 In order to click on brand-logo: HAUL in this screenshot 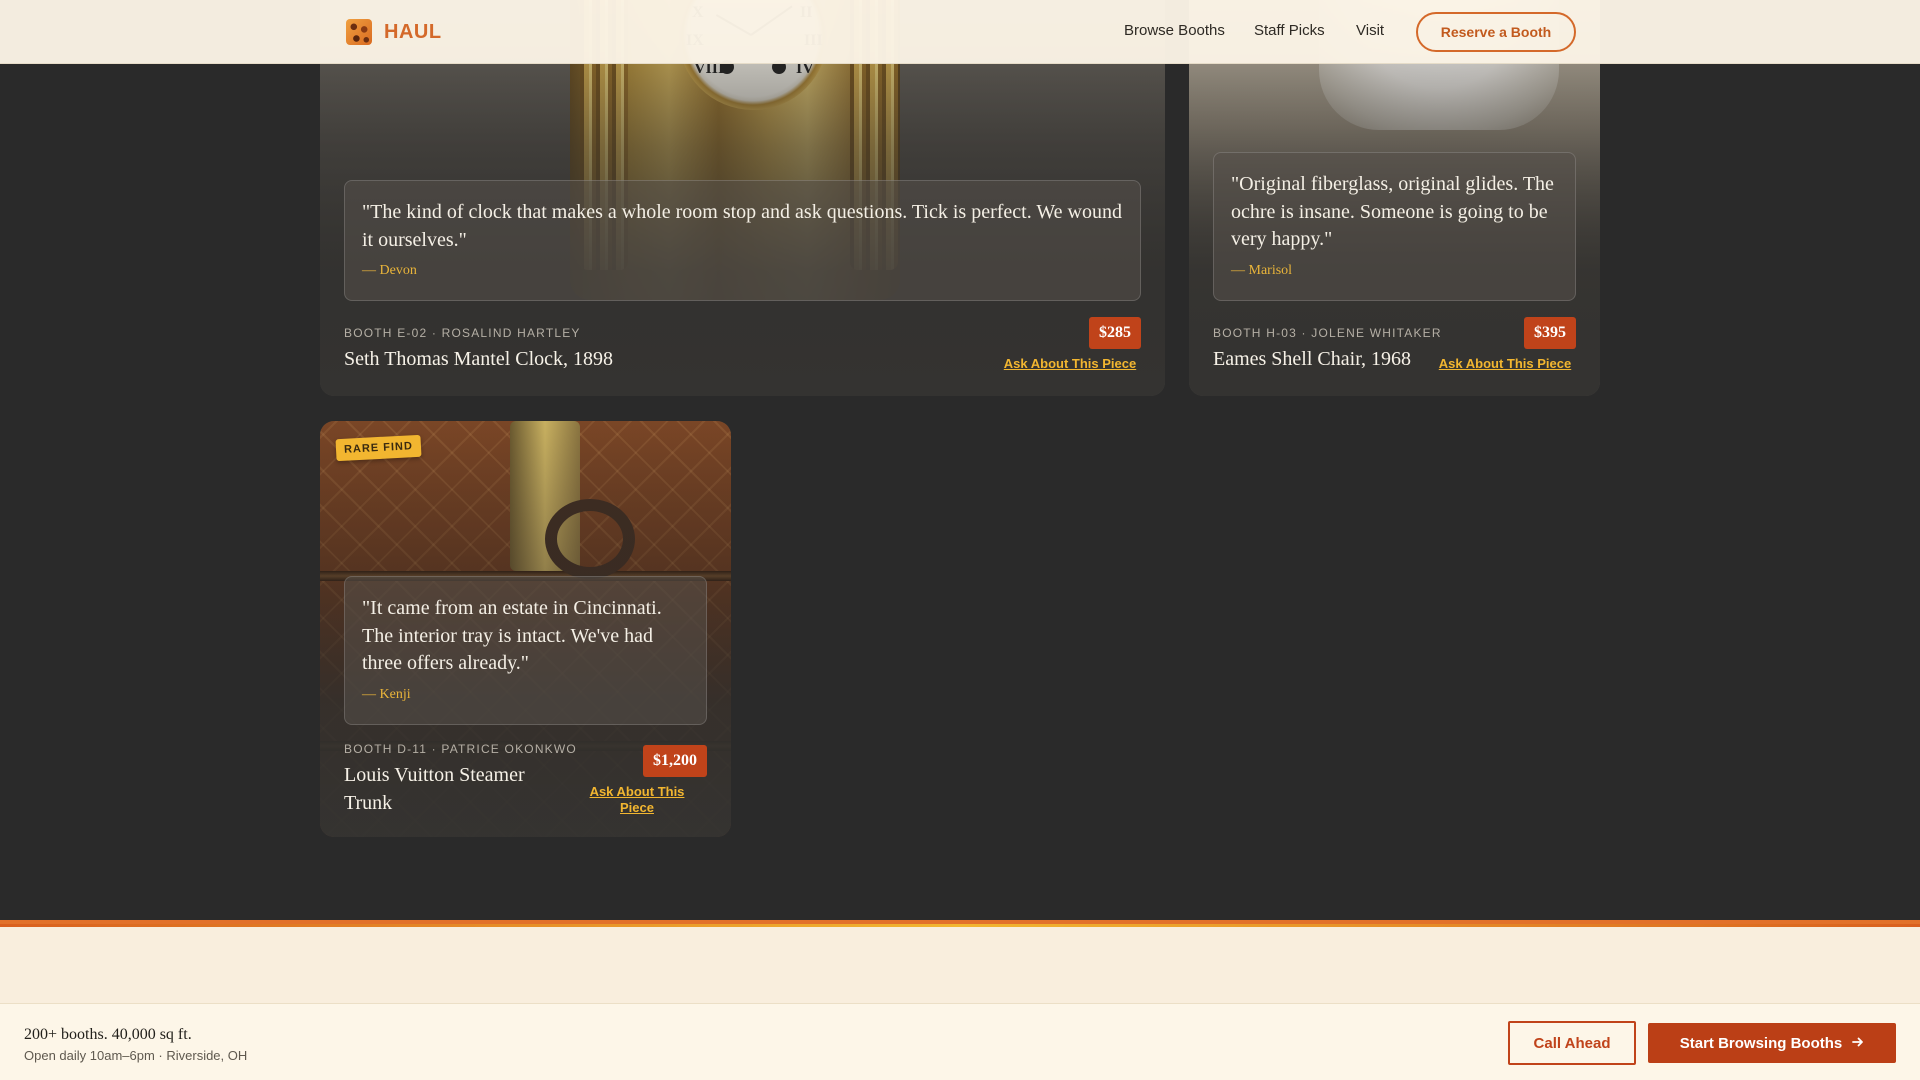, I will do `click(394, 32)`.